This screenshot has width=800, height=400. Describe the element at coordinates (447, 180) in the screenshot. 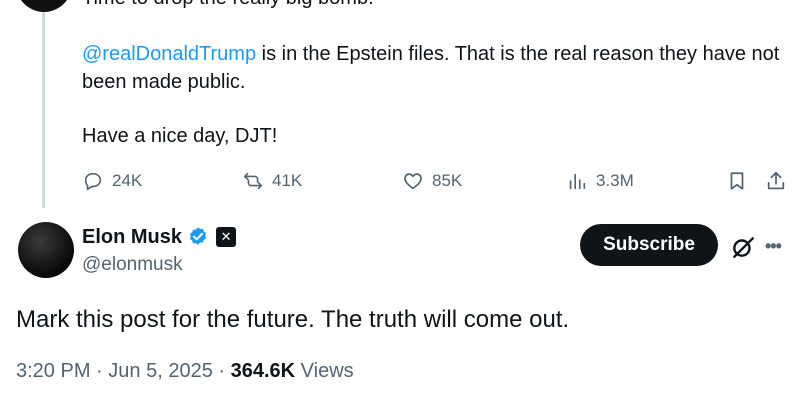

I see `like-count: 85K` at that location.